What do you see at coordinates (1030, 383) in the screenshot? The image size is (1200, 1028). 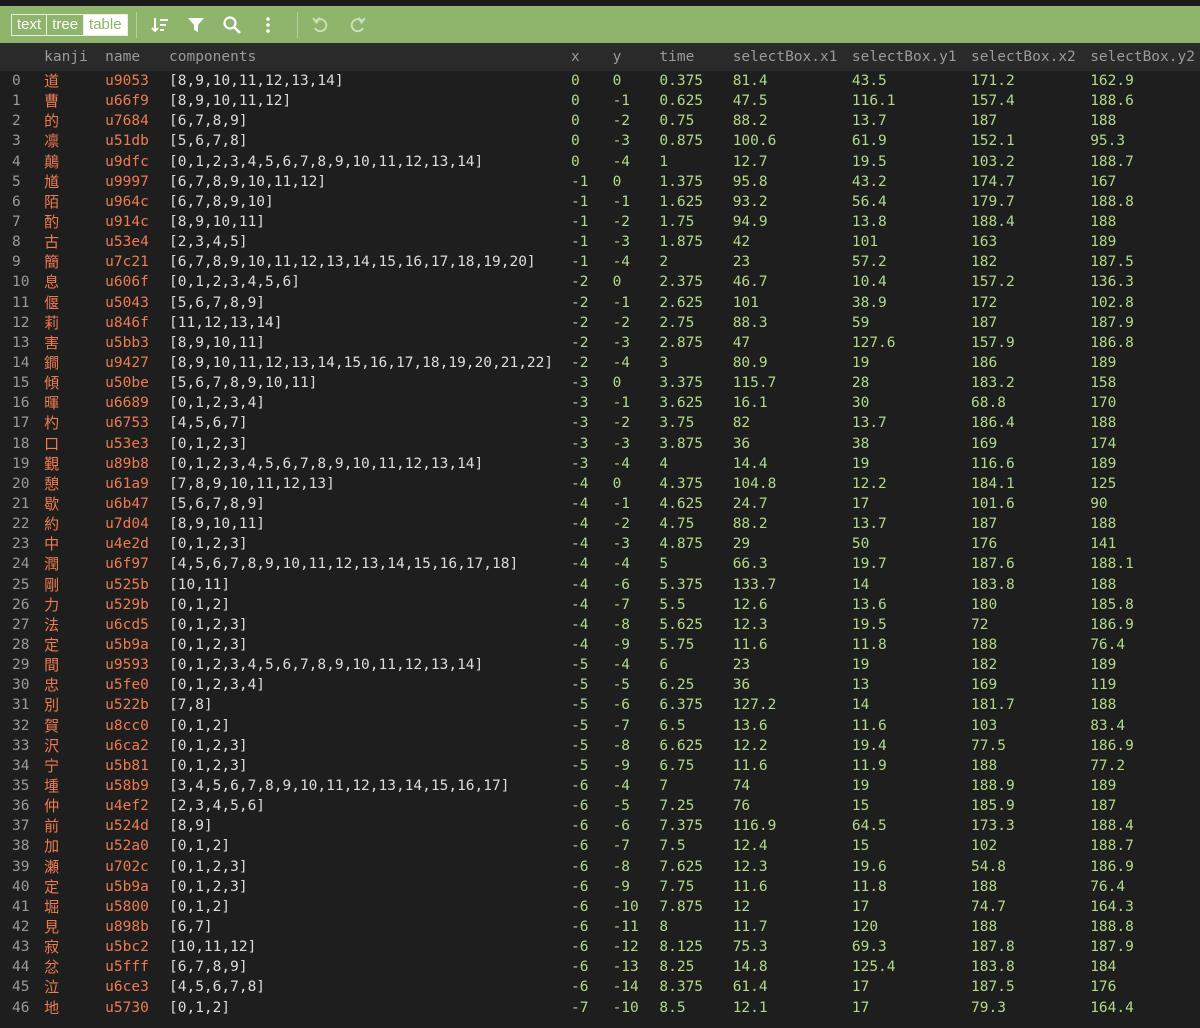 I see `cell-selectbox-x2: 183.2` at bounding box center [1030, 383].